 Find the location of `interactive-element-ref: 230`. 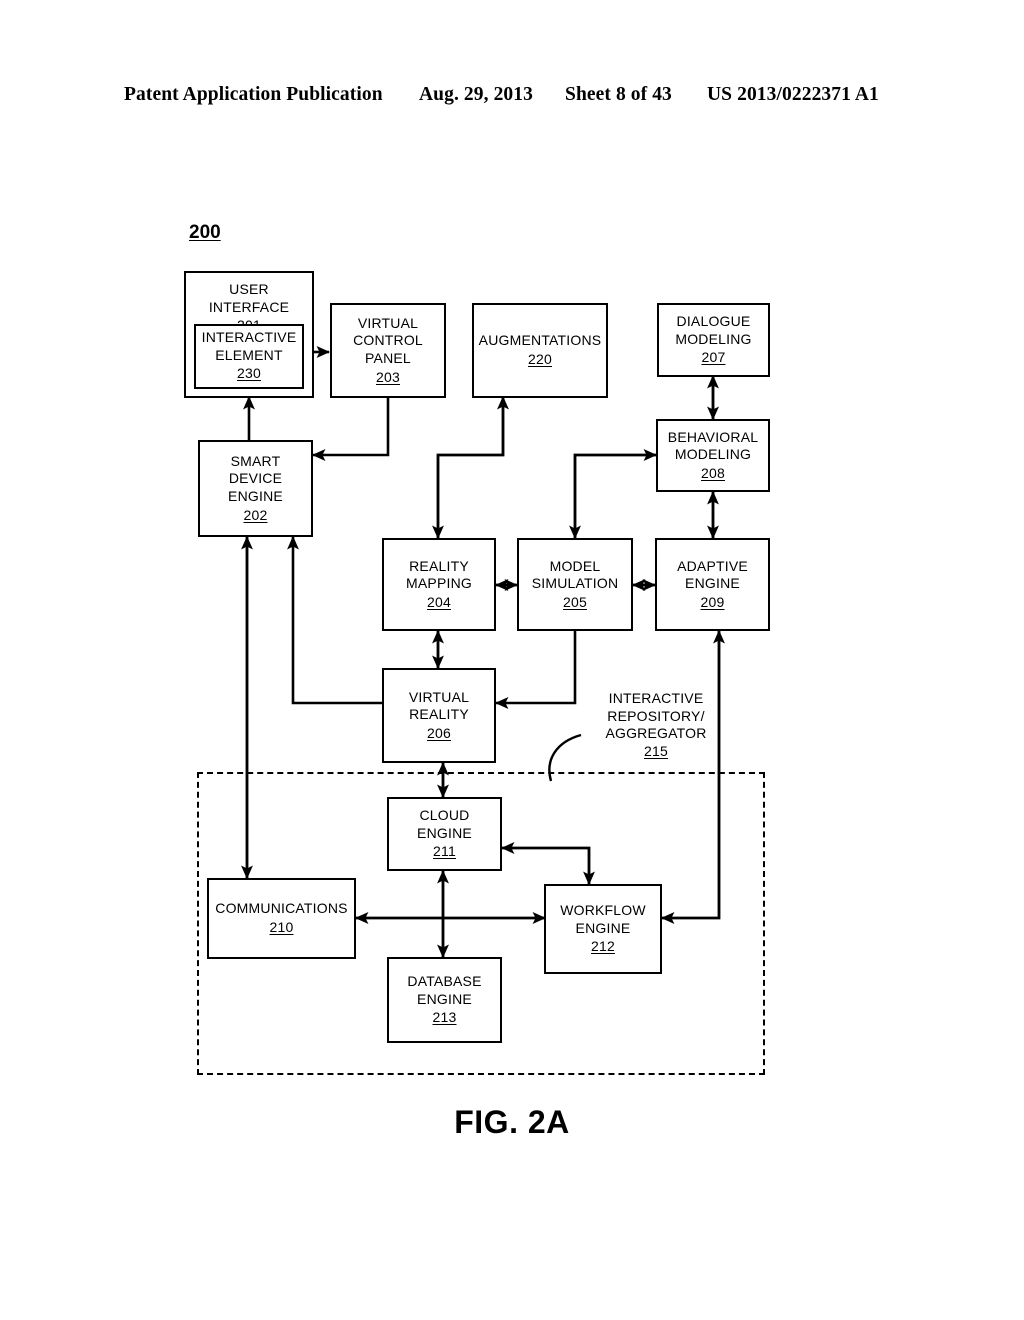

interactive-element-ref: 230 is located at coordinates (249, 373).